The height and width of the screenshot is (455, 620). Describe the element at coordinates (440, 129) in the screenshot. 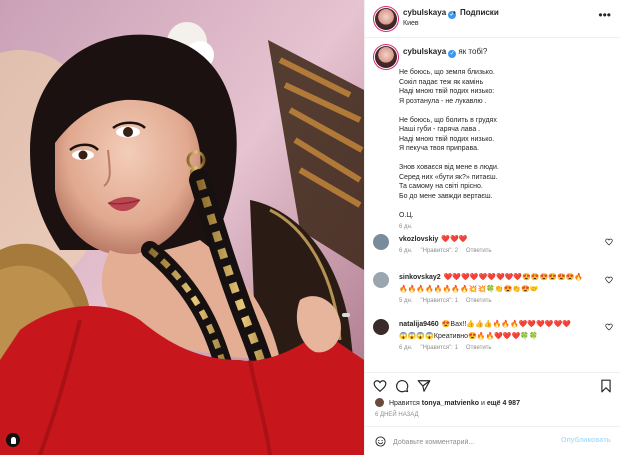

I see `poem-line: Наші губи - гаряча лава .` at that location.